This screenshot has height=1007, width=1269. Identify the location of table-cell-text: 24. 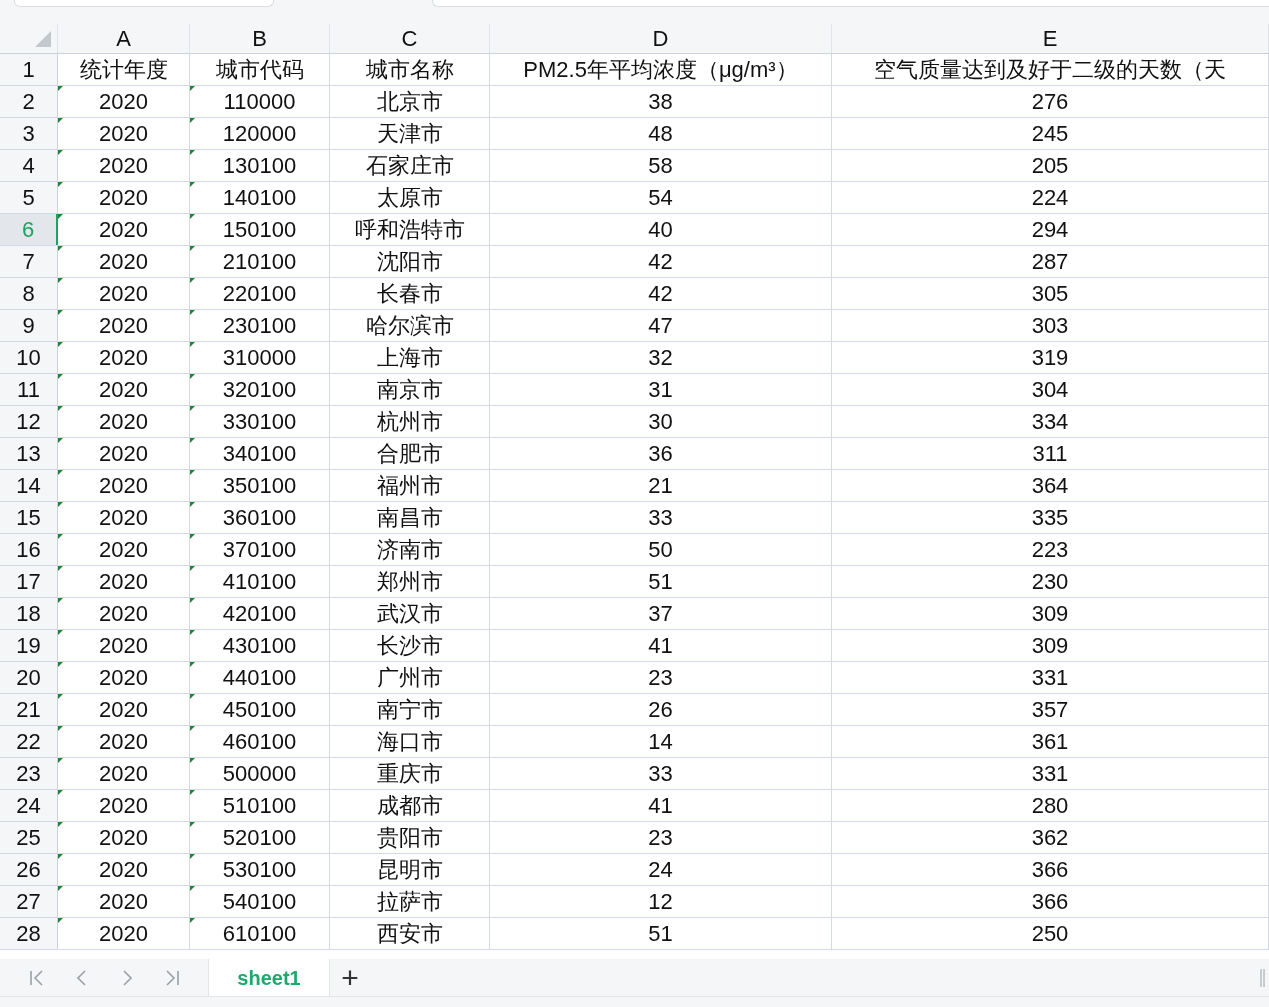
(660, 870).